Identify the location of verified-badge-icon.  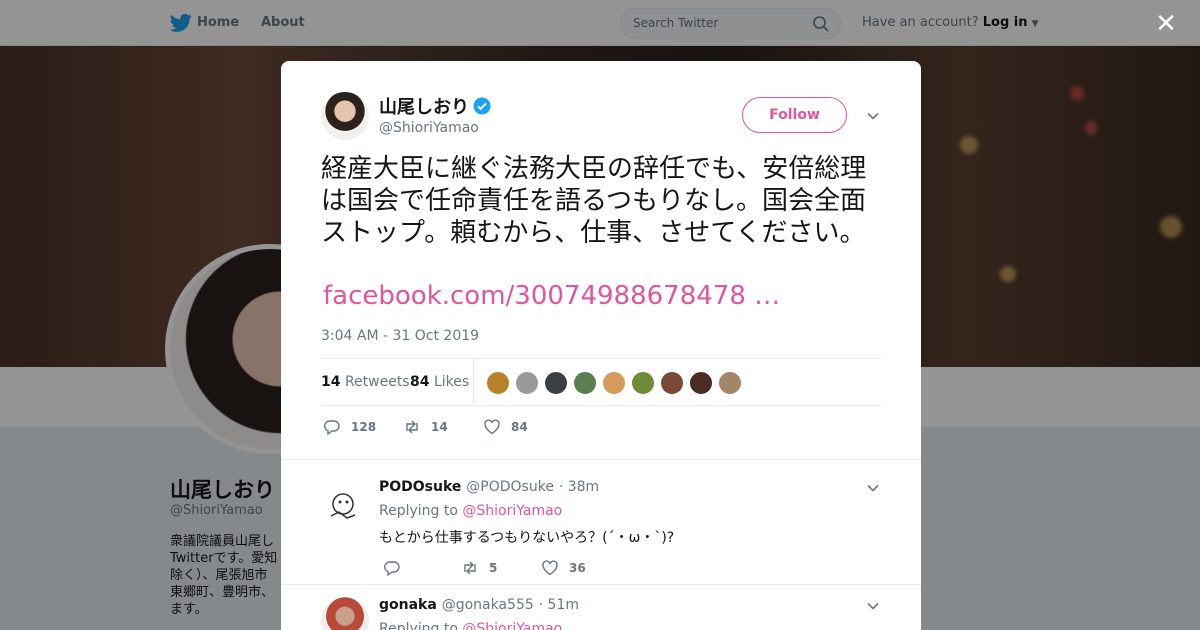
(482, 106).